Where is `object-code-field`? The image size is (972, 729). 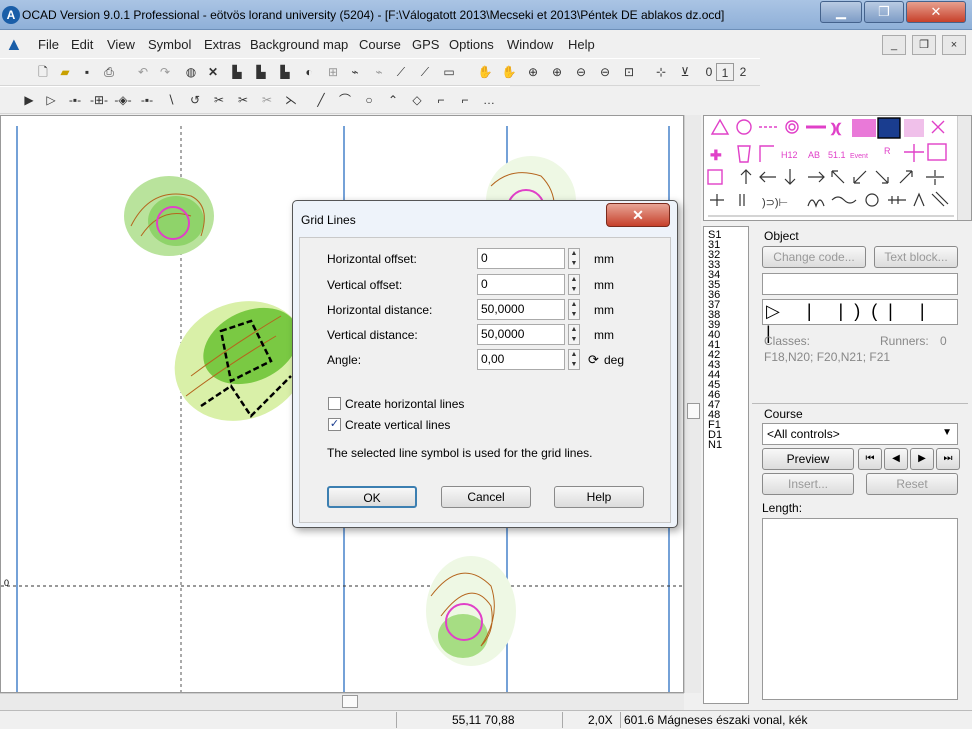 object-code-field is located at coordinates (860, 284).